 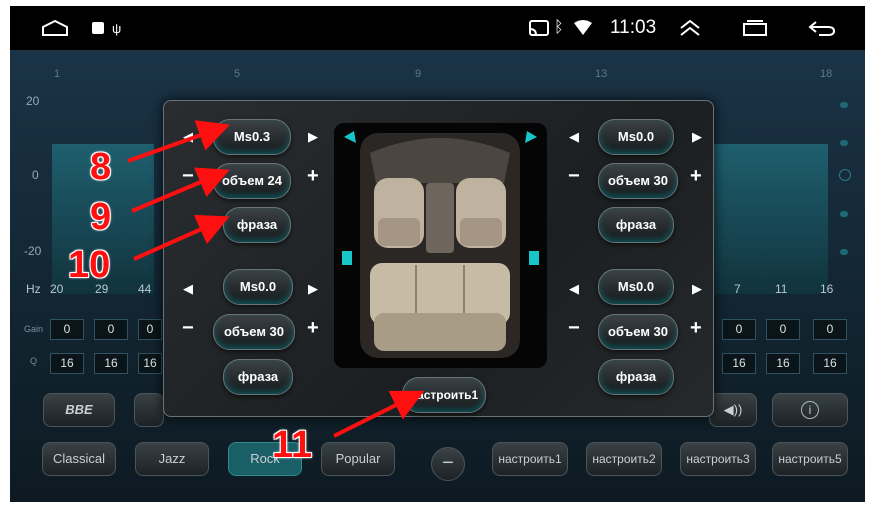 What do you see at coordinates (292, 445) in the screenshot?
I see `callout-number-11: 11` at bounding box center [292, 445].